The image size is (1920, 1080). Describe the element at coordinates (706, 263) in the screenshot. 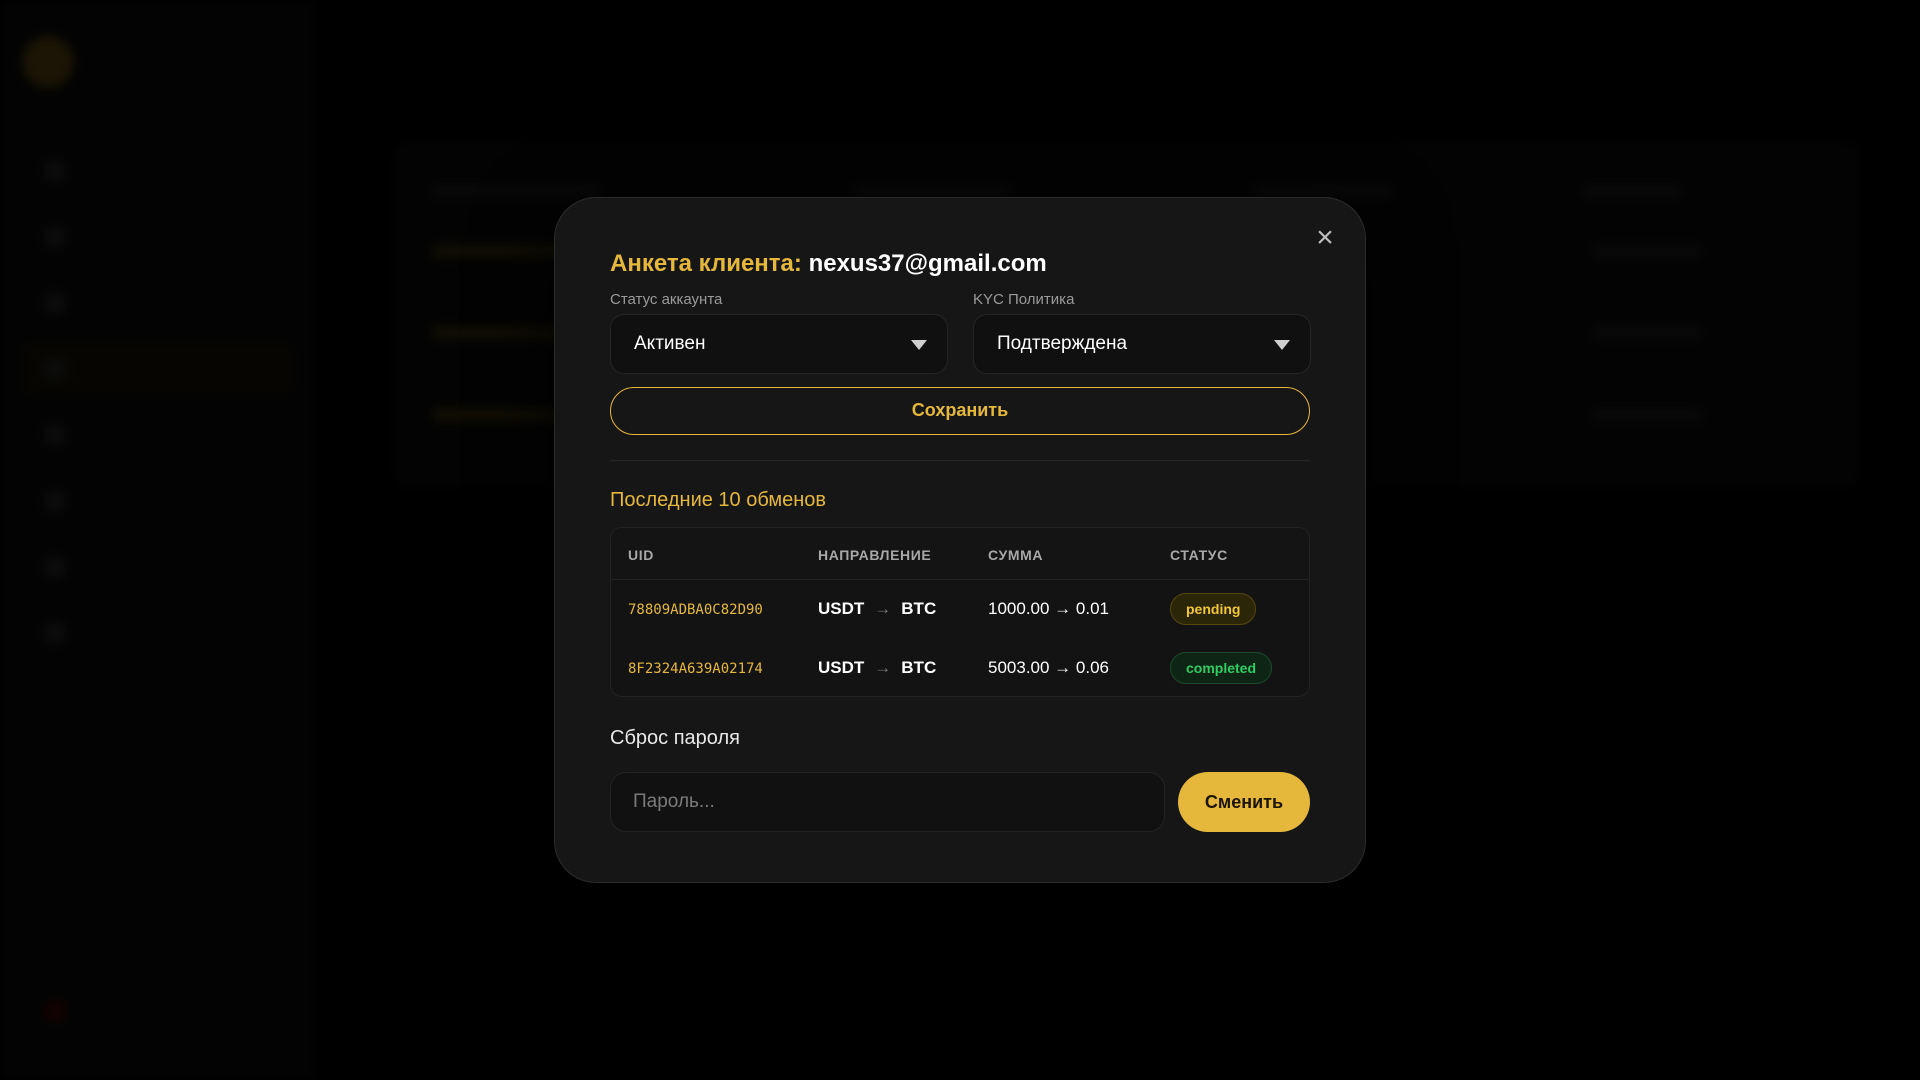

I see `modal-title-label: Анкета клиента:` at that location.